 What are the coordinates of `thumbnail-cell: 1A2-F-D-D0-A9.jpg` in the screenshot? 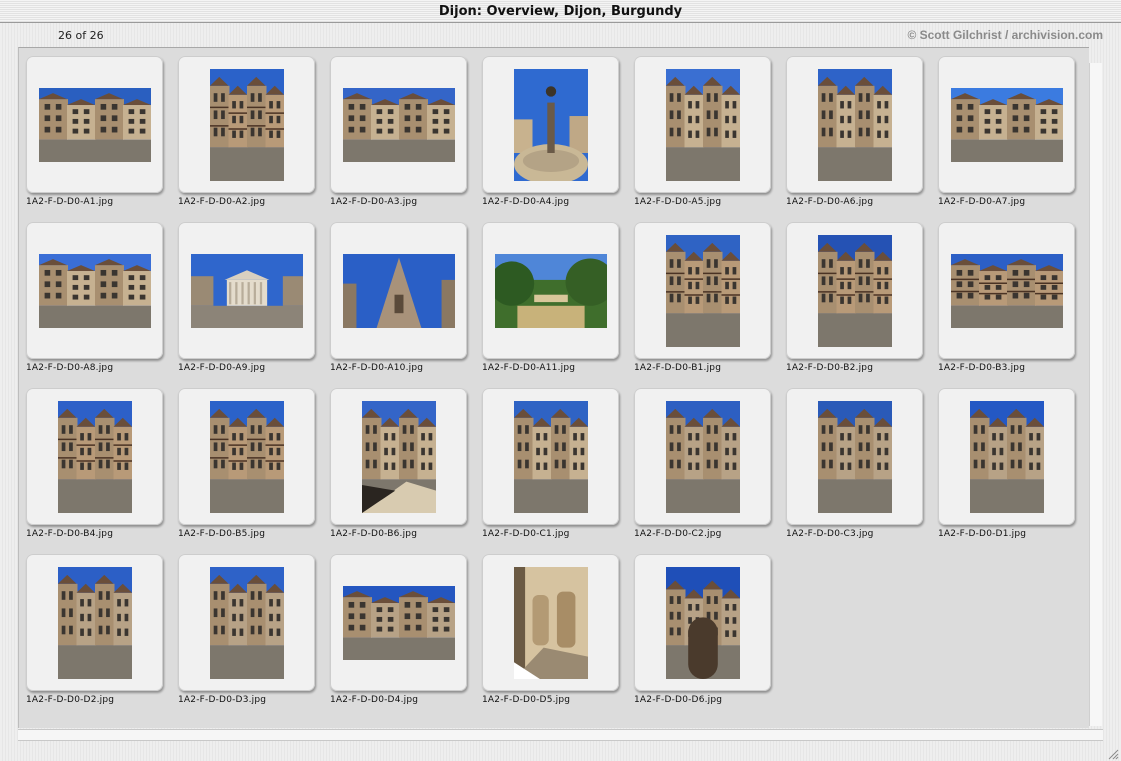 It's located at (247, 294).